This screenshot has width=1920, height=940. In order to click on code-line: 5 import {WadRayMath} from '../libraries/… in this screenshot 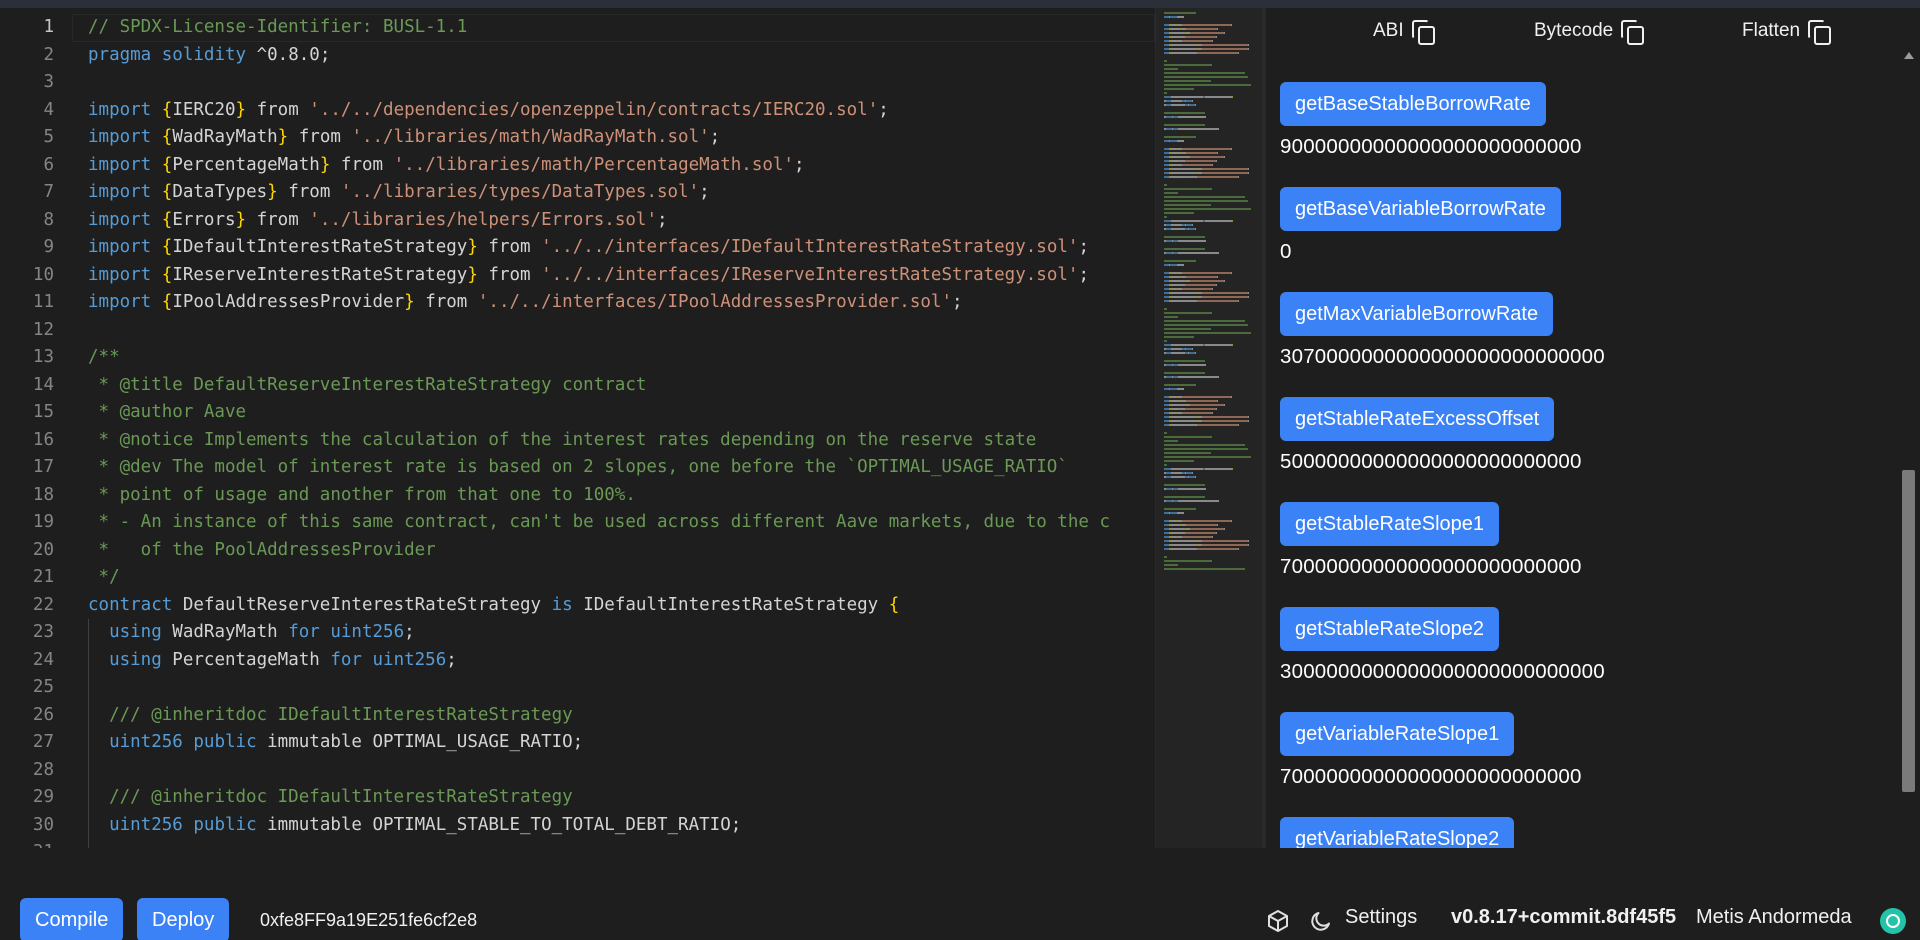, I will do `click(577, 138)`.